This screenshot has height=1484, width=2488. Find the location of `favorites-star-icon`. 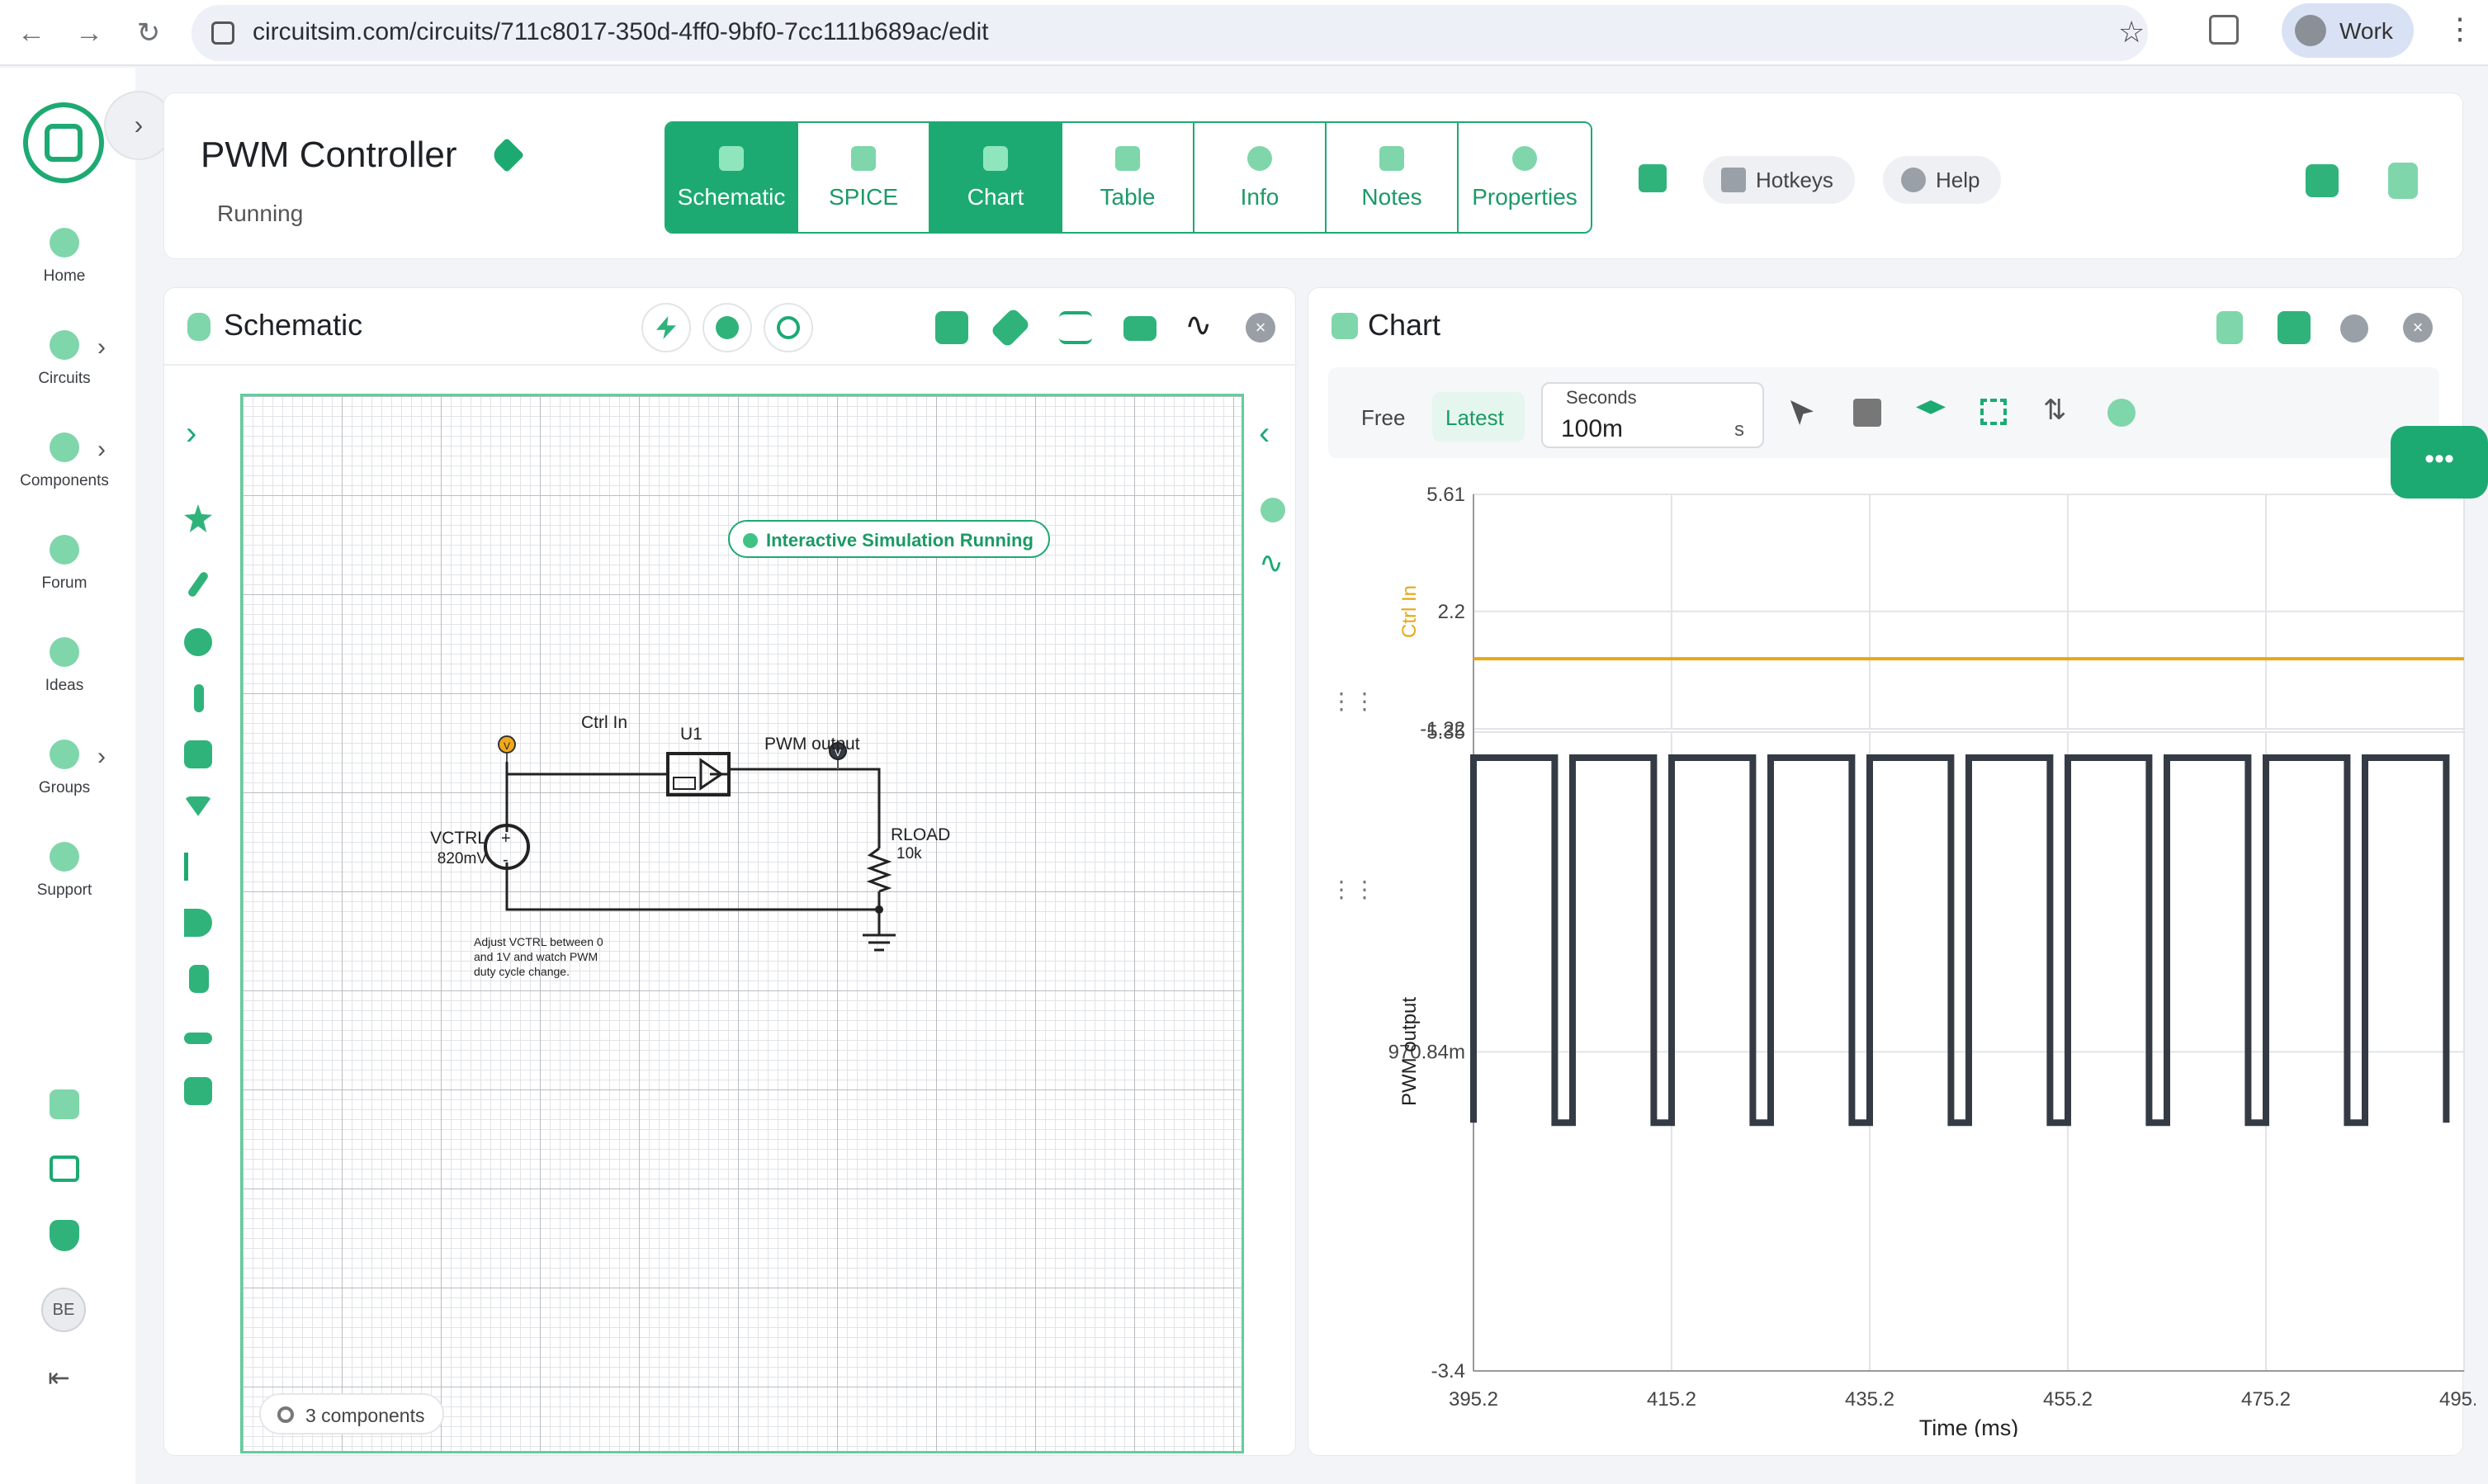

favorites-star-icon is located at coordinates (198, 518).